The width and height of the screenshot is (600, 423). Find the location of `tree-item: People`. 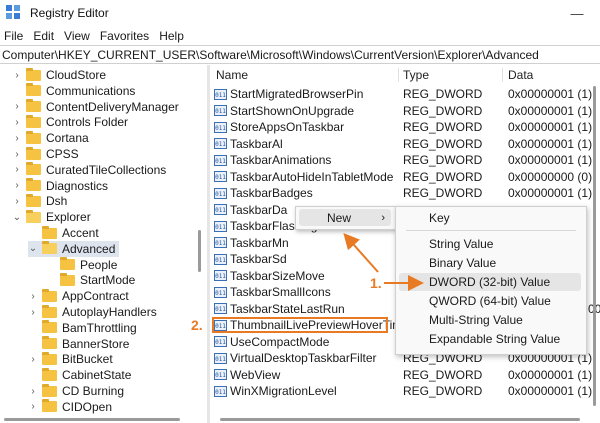

tree-item: People is located at coordinates (81, 265).